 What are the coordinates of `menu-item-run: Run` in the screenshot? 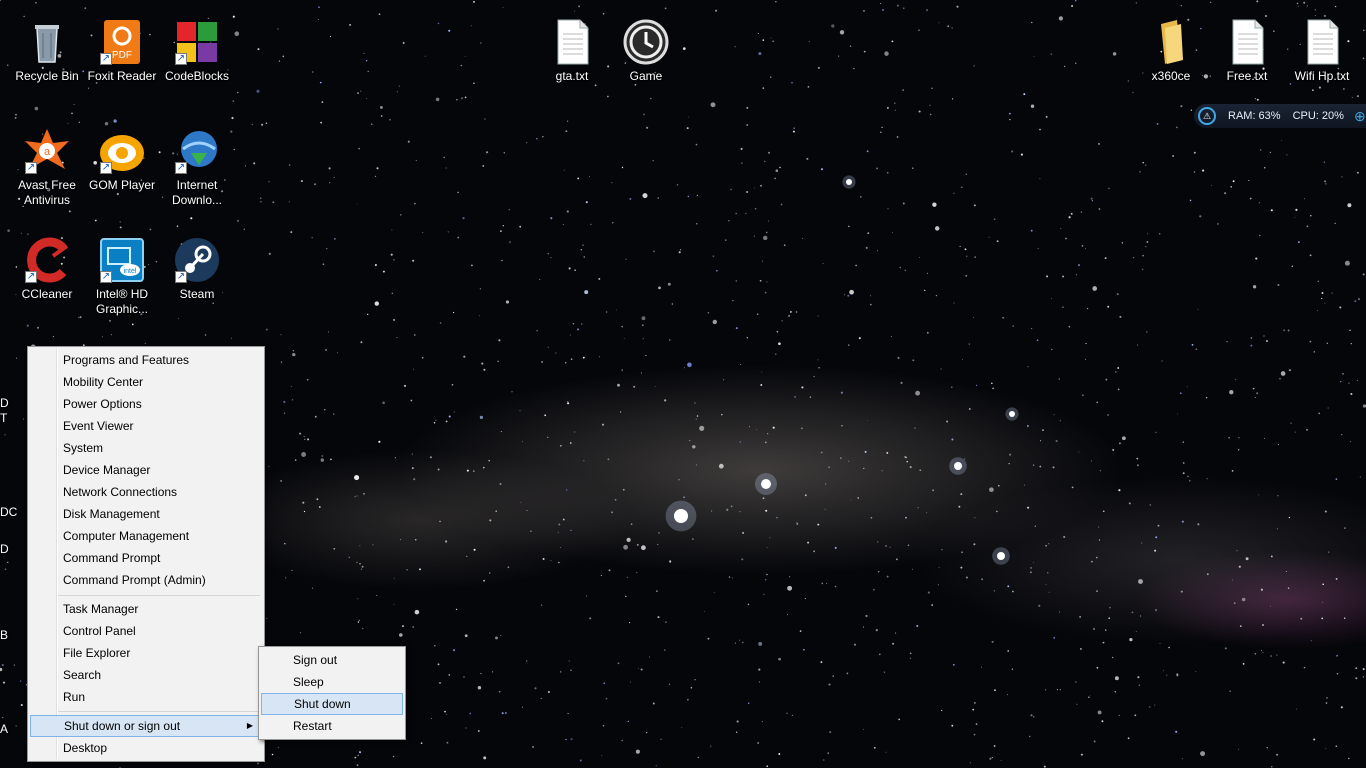 It's located at (146, 697).